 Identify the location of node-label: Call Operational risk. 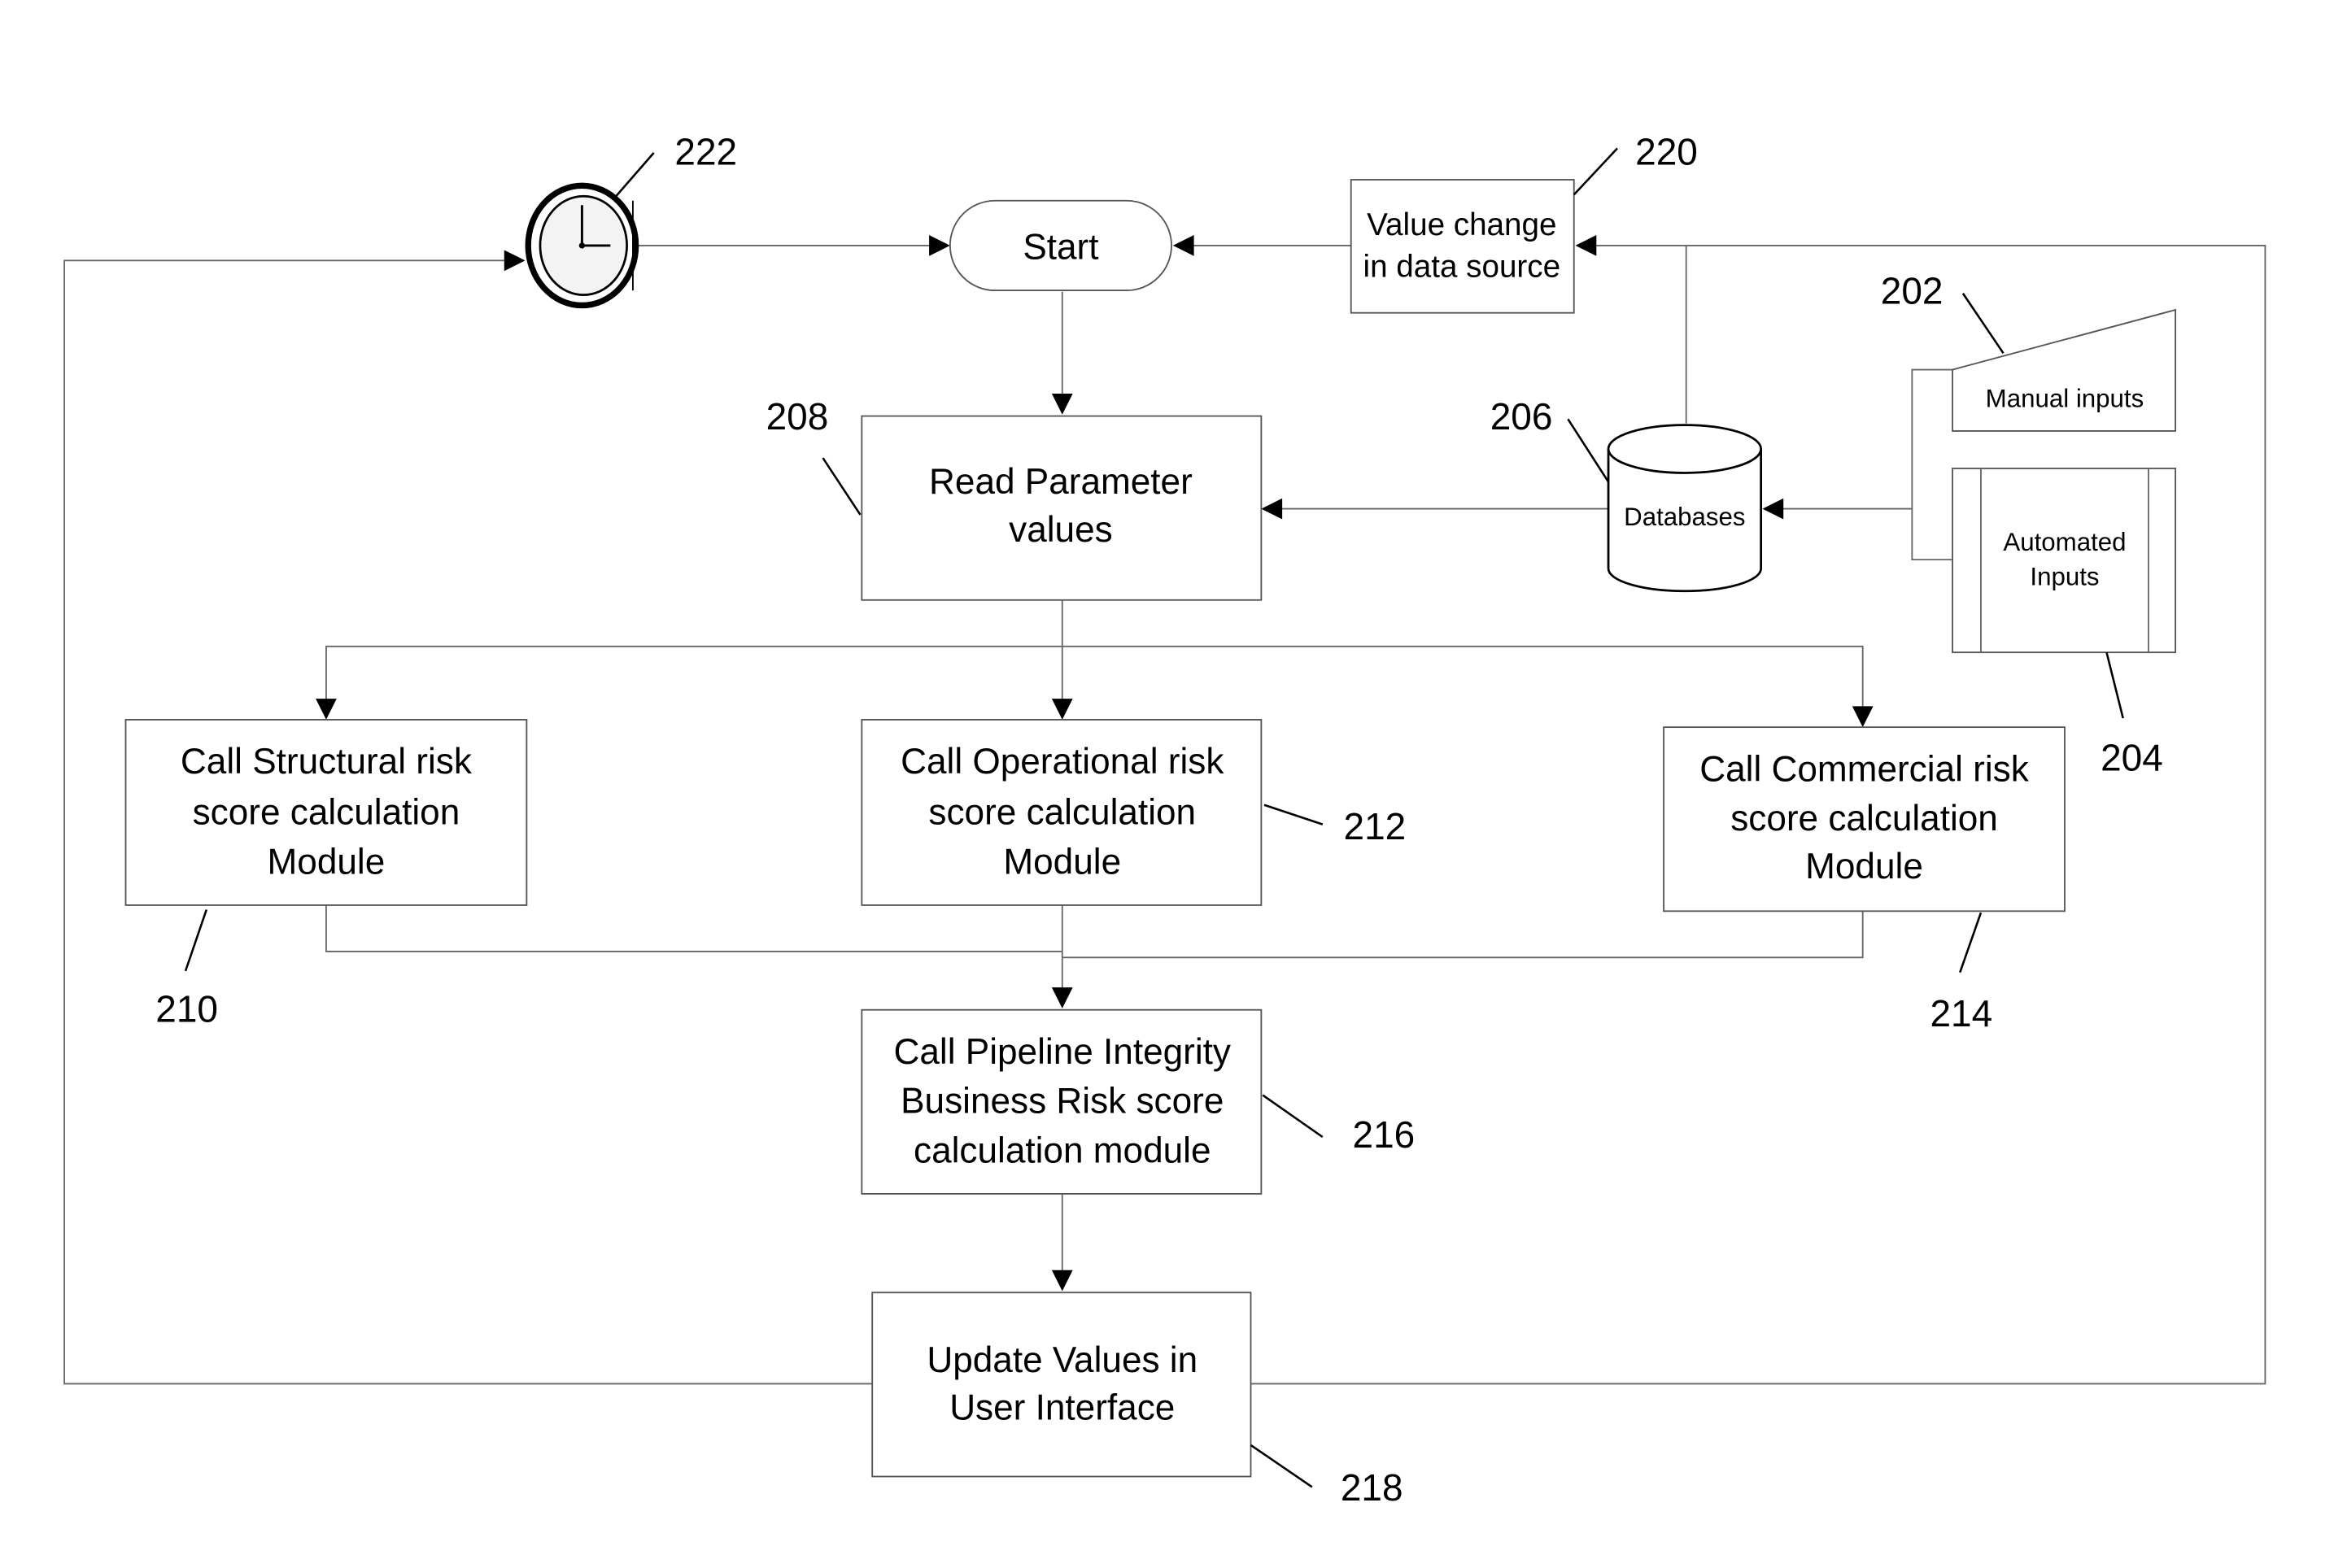
(1062, 762).